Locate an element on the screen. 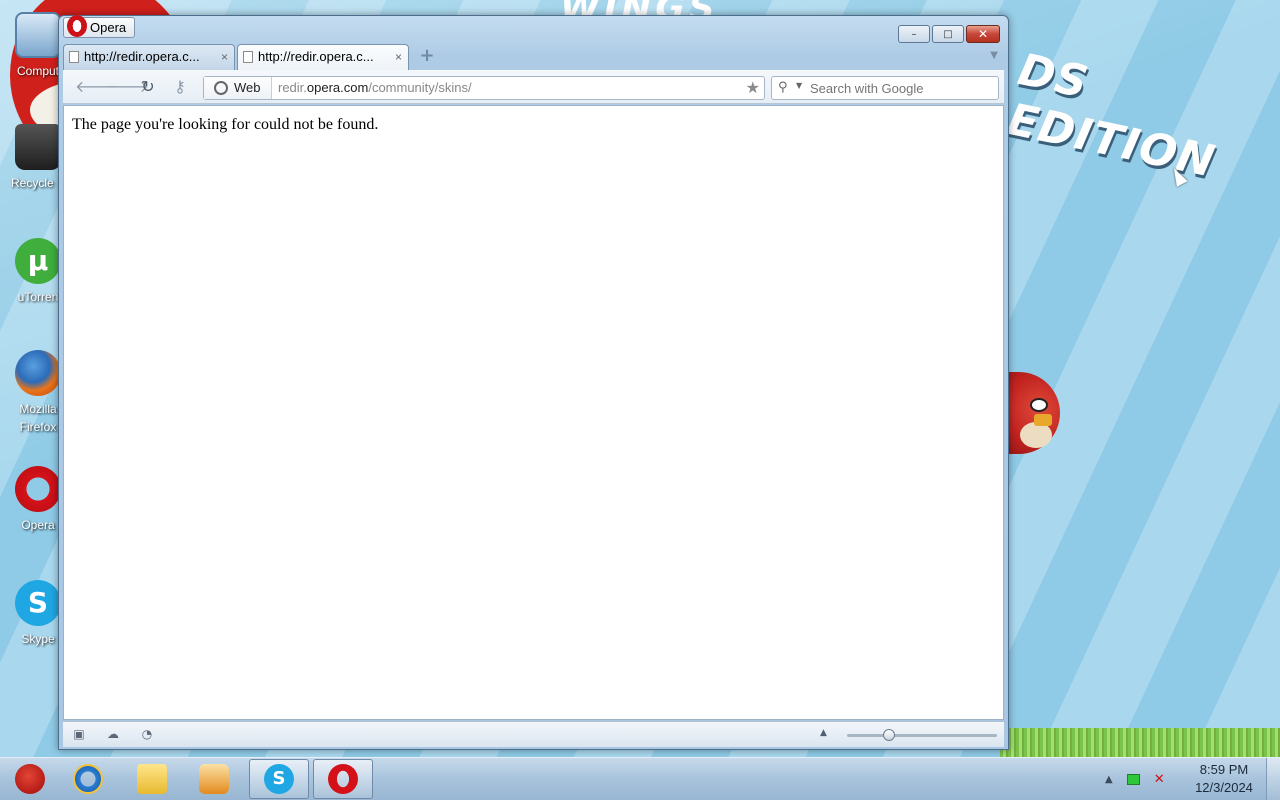 This screenshot has width=1280, height=800. search-box: ⚲ ▼ is located at coordinates (885, 88).